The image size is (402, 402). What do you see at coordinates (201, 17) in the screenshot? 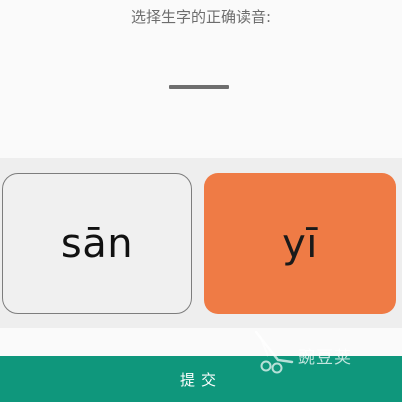
I see `question-prompt: 选择生字的正确读音:` at bounding box center [201, 17].